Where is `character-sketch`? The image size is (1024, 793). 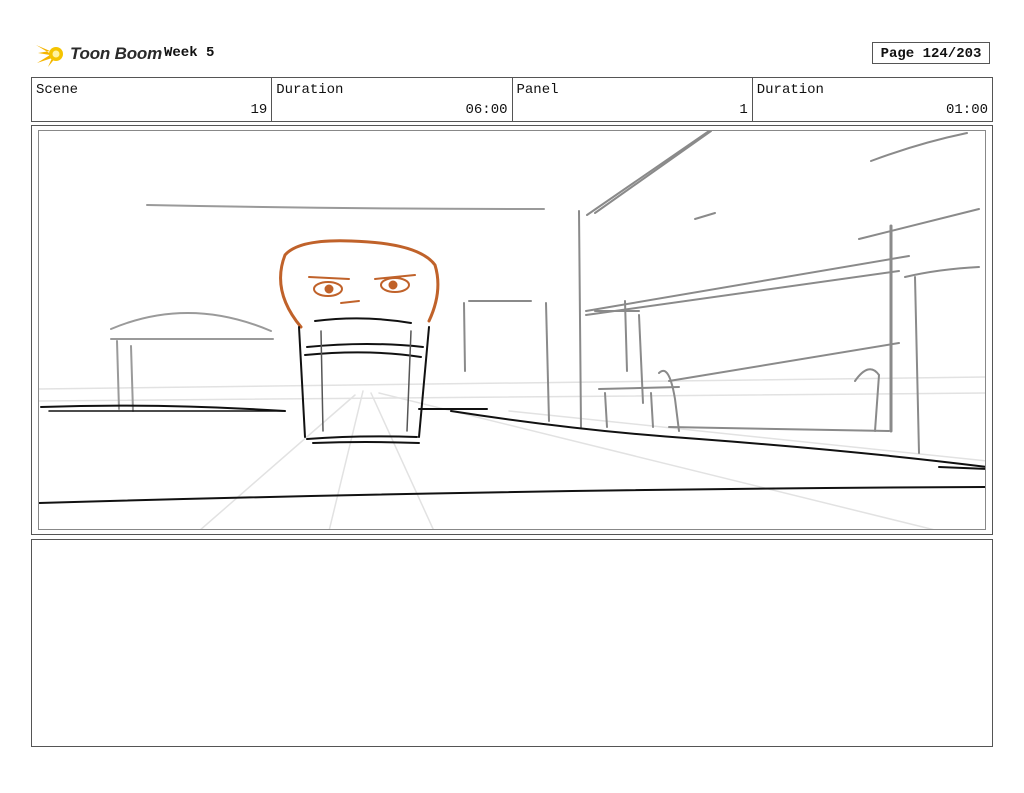 character-sketch is located at coordinates (359, 284).